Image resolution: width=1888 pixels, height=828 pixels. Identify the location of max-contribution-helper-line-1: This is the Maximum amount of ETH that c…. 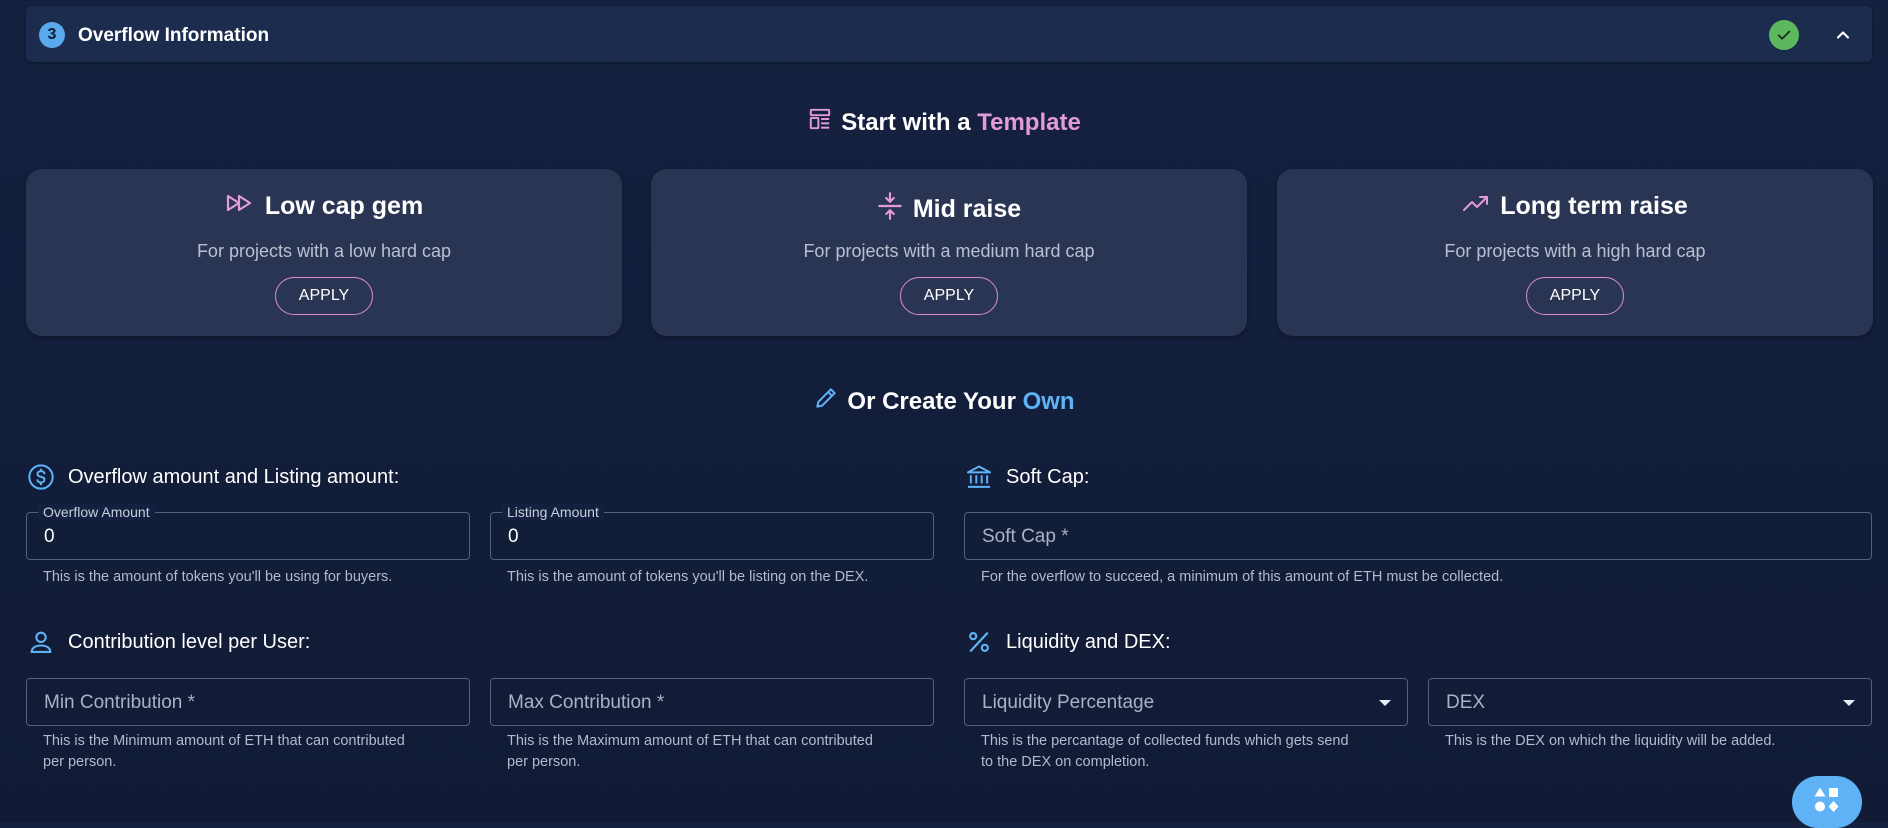
(690, 741).